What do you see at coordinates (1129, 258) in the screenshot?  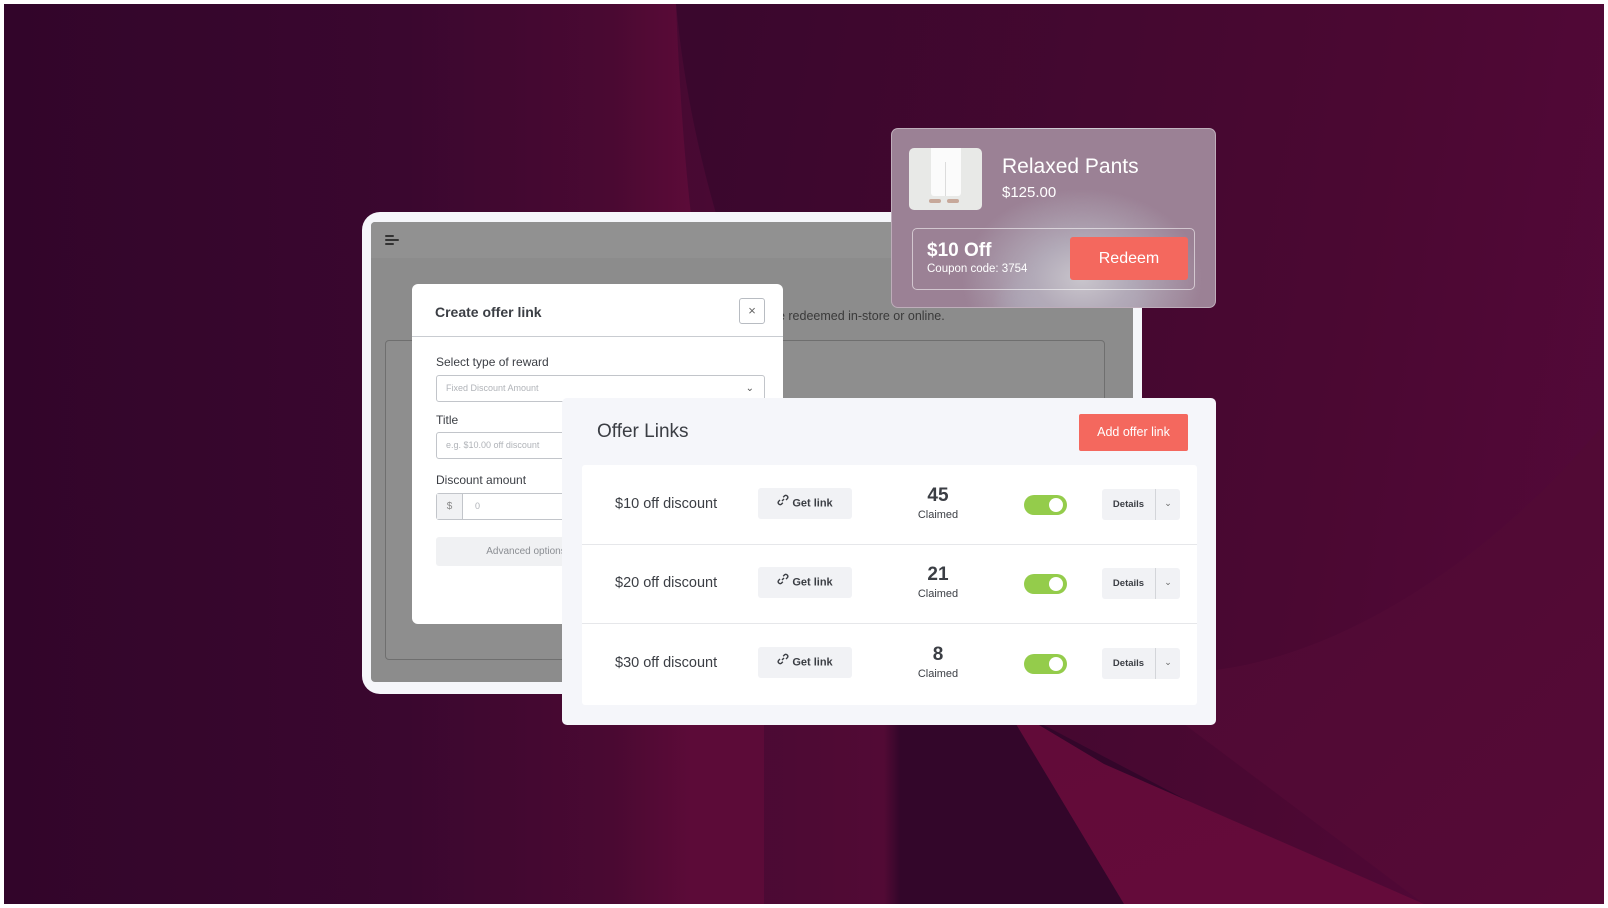 I see `redeem-button: Redeem` at bounding box center [1129, 258].